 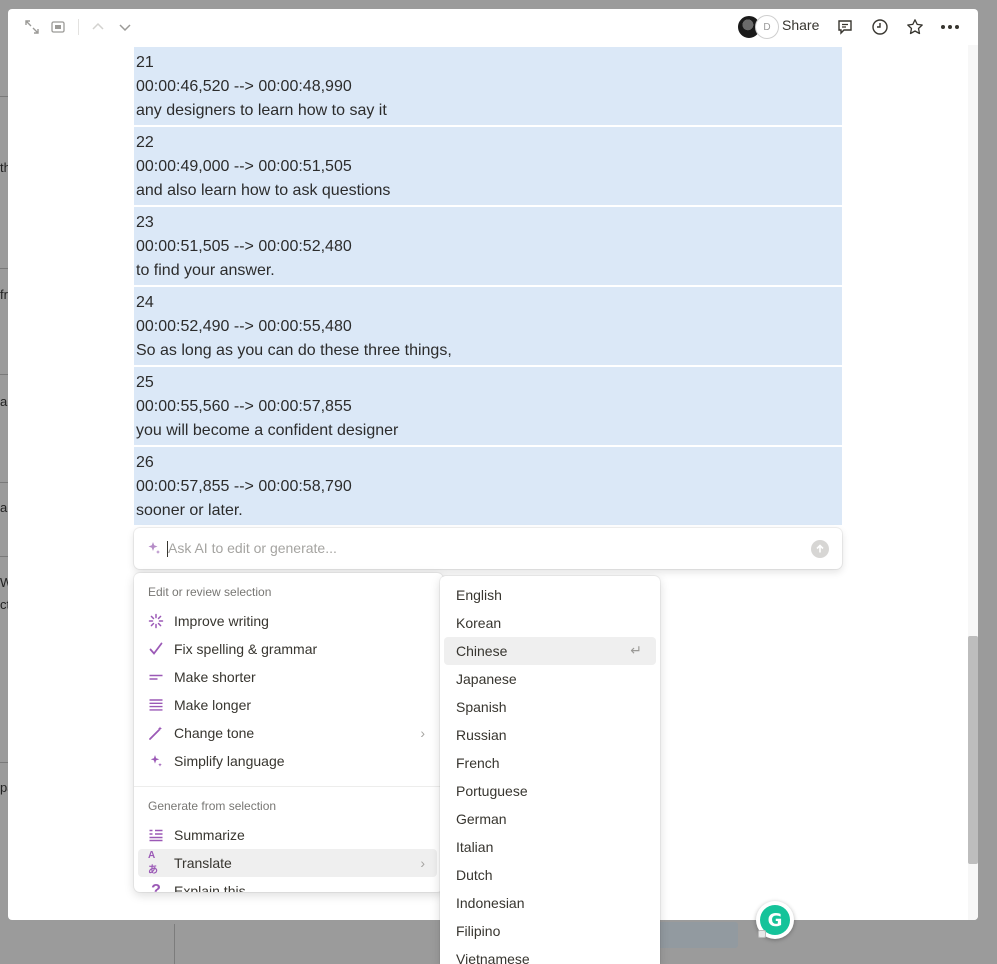 I want to click on chevron-up-icon, so click(x=98, y=27).